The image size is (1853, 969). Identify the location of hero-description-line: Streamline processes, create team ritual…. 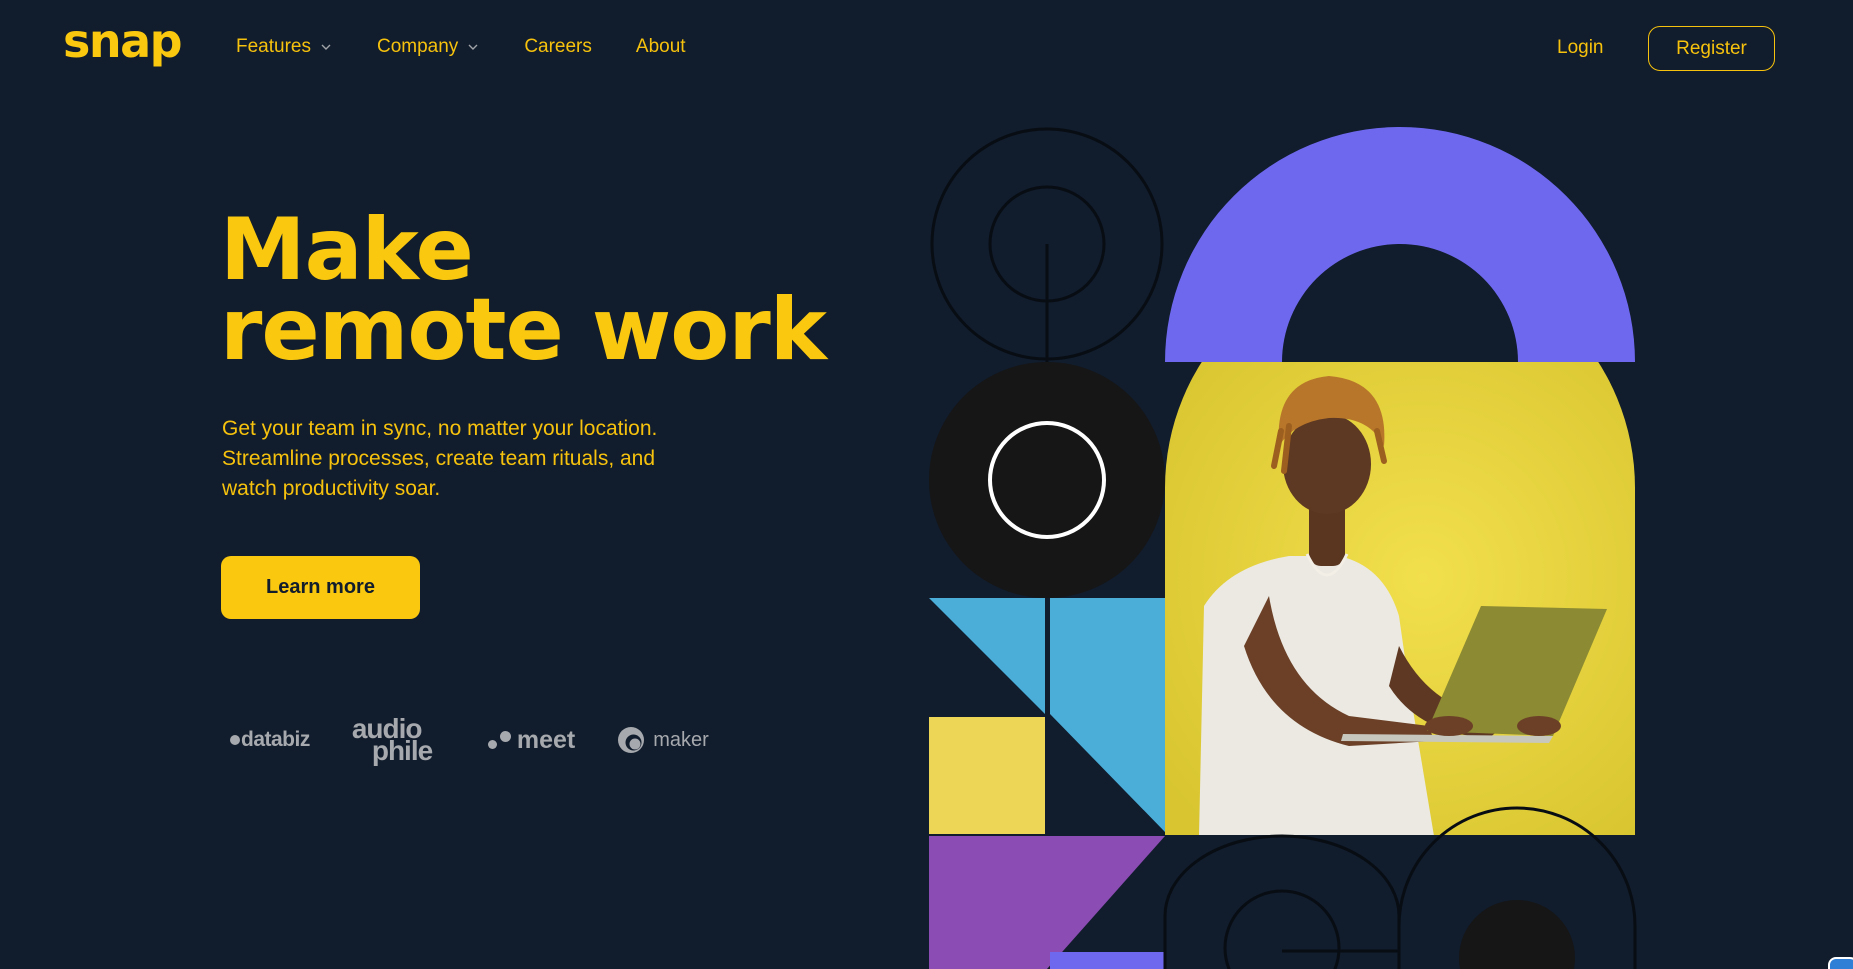
(439, 458).